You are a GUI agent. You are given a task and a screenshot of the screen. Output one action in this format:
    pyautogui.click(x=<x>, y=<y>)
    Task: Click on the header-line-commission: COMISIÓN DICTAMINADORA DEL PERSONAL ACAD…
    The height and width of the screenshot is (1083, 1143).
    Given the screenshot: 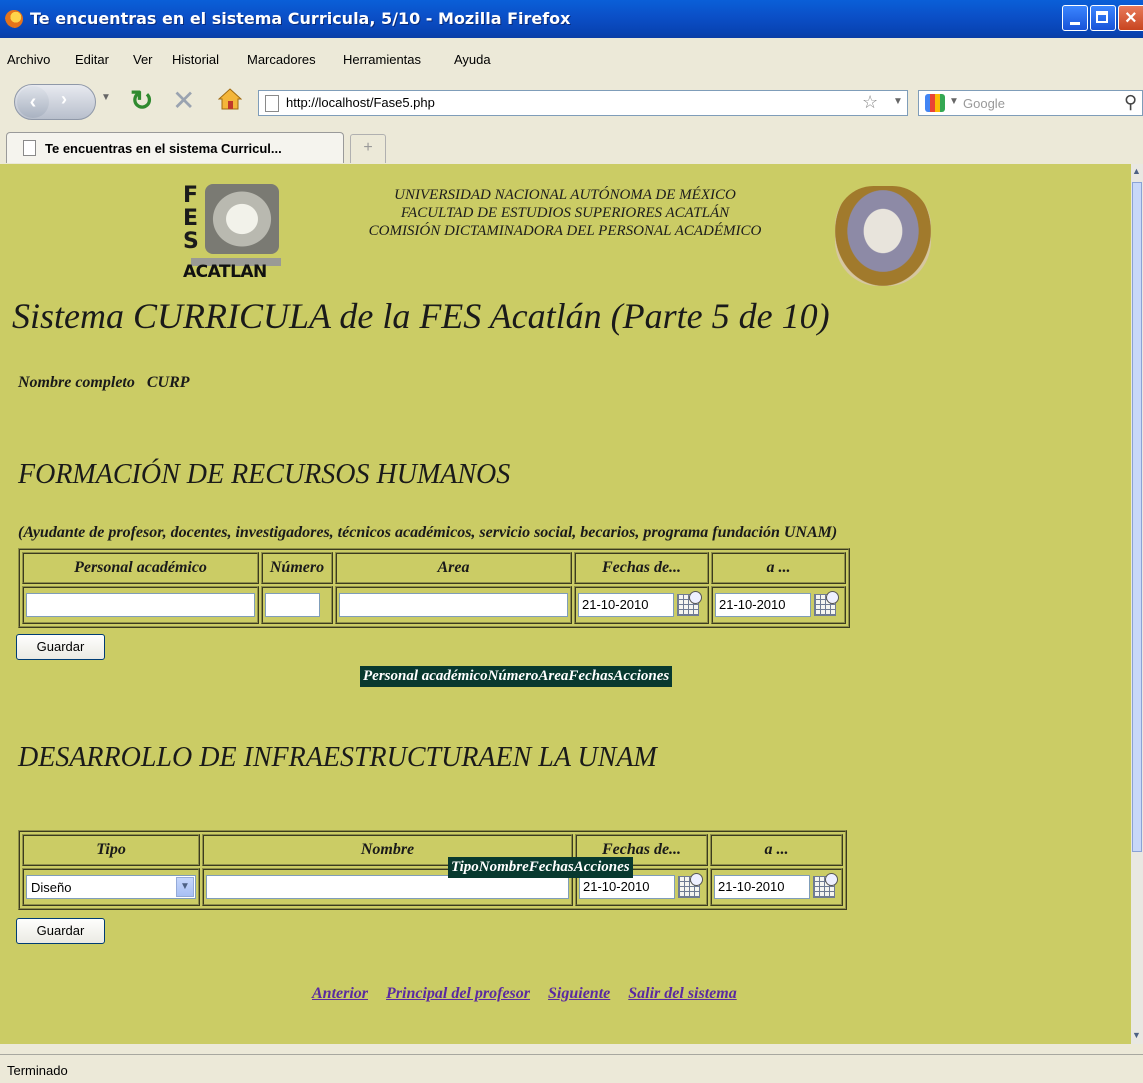 What is the action you would take?
    pyautogui.click(x=565, y=231)
    